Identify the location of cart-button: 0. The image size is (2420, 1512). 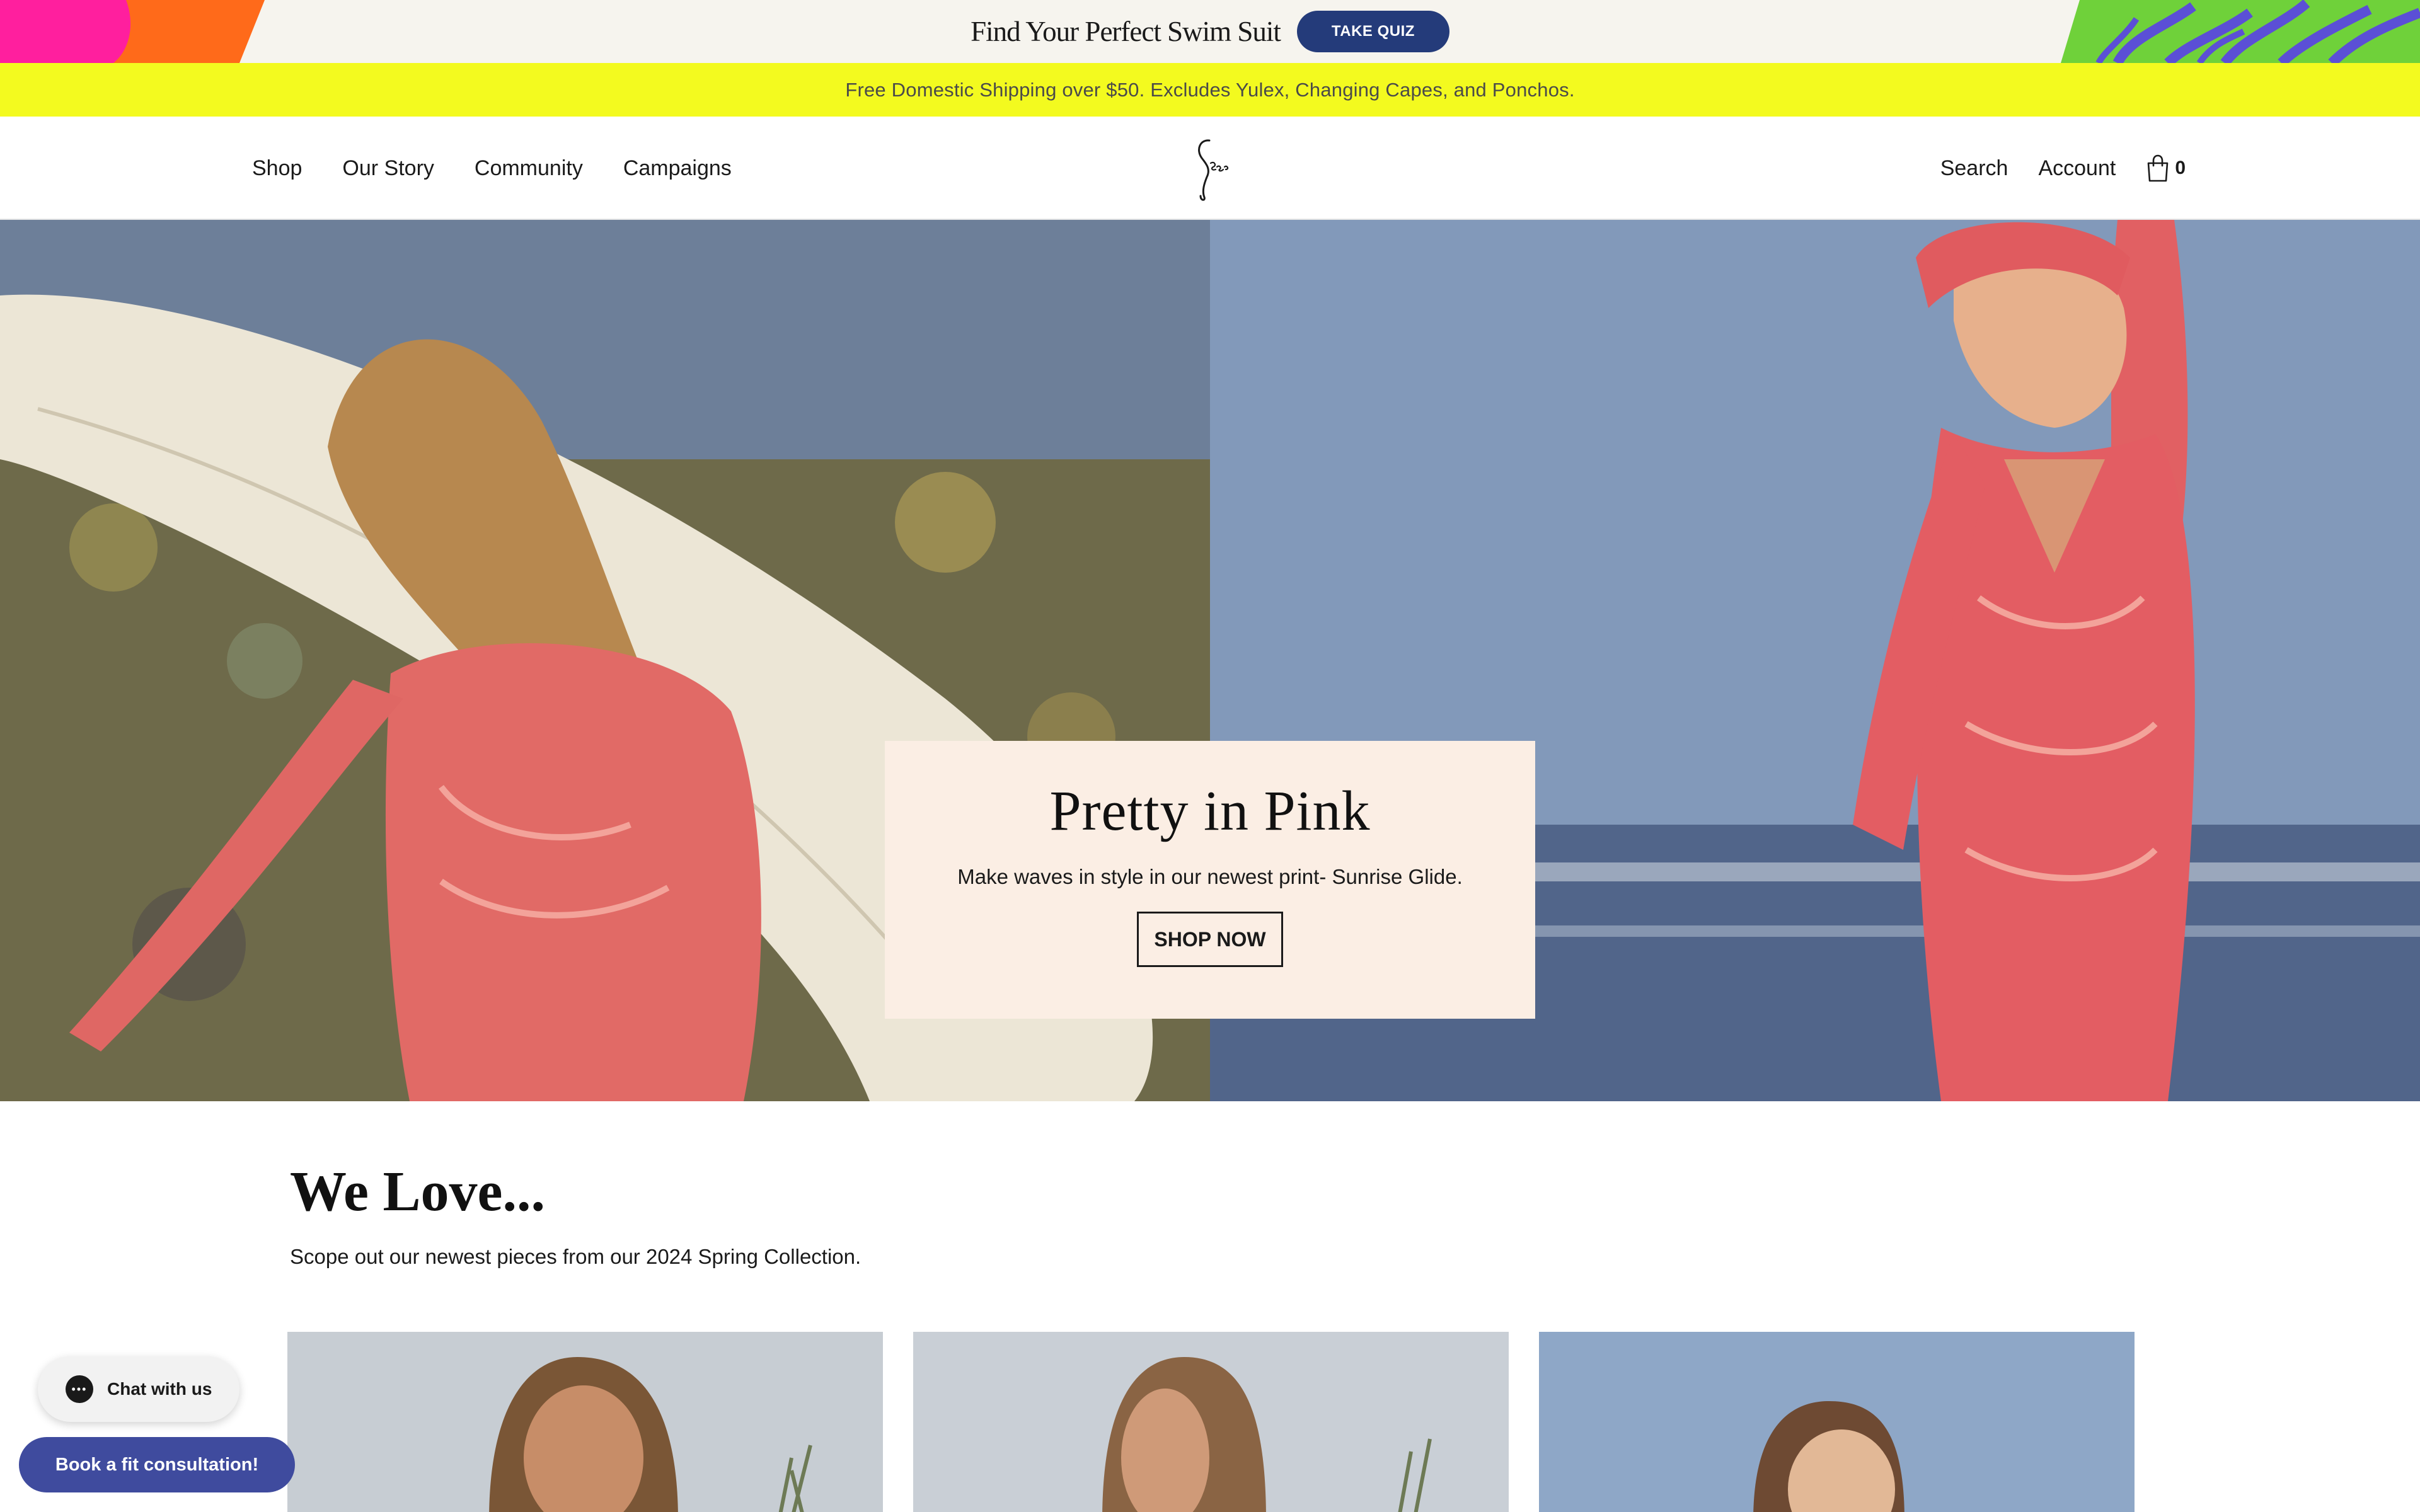
(2166, 168).